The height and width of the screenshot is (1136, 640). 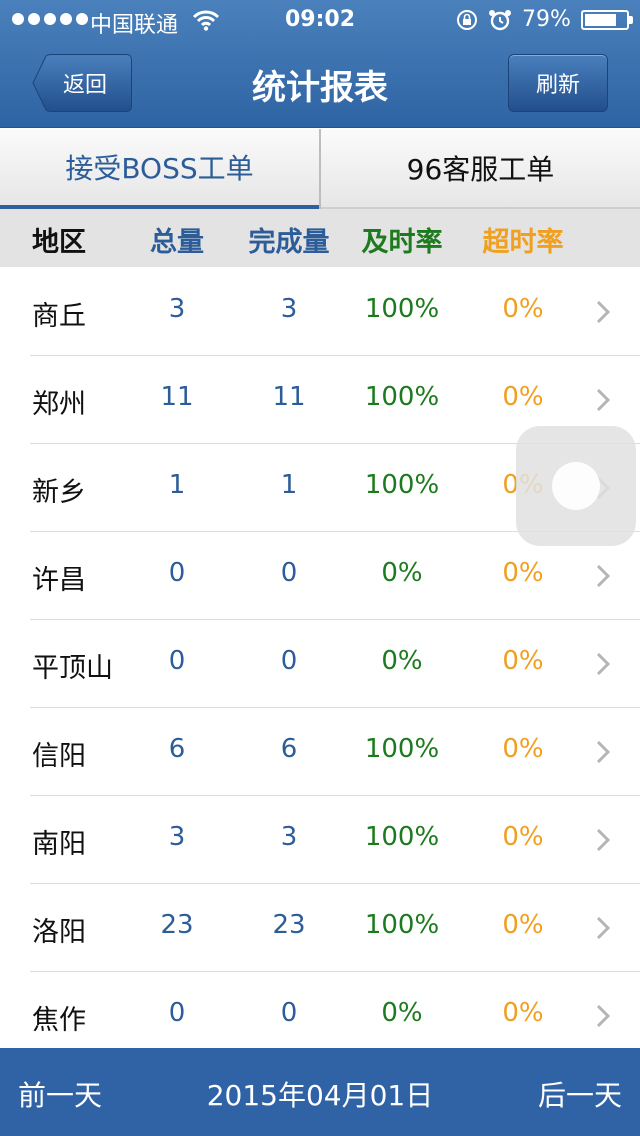 I want to click on region-name: 南阳, so click(x=59, y=844).